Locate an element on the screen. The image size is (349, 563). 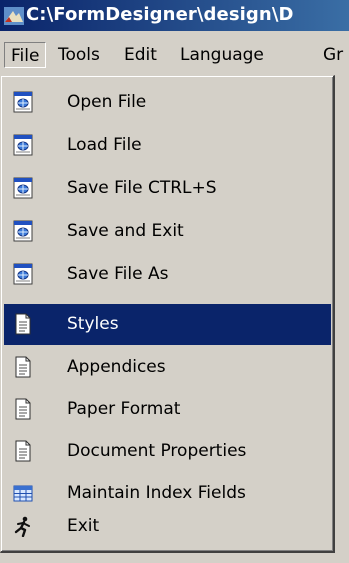
app-icon is located at coordinates (14, 16).